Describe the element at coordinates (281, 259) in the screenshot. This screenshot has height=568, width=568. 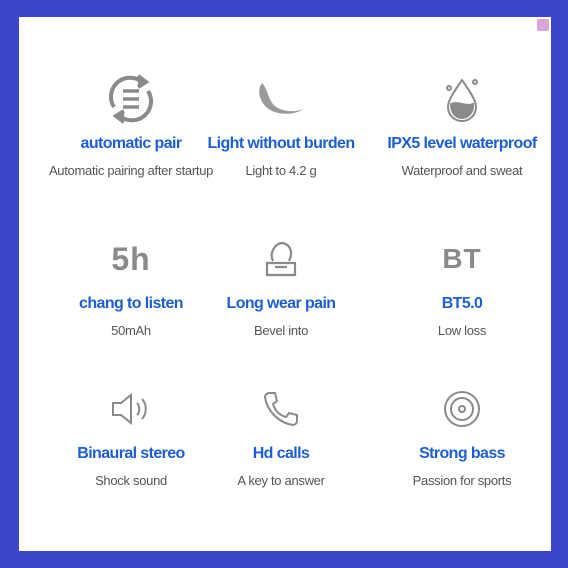
I see `earbud-case-icon` at that location.